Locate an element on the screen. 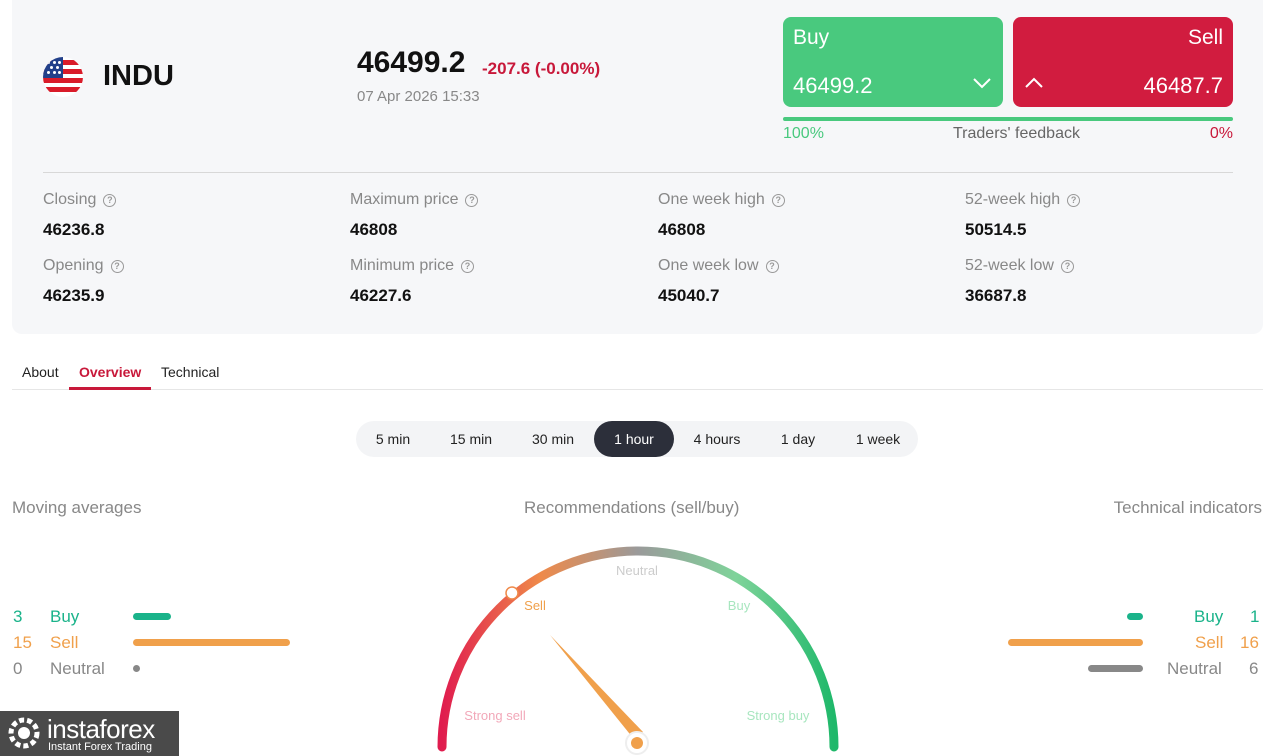  stat-opening-value: 46235.9 is located at coordinates (74, 295).